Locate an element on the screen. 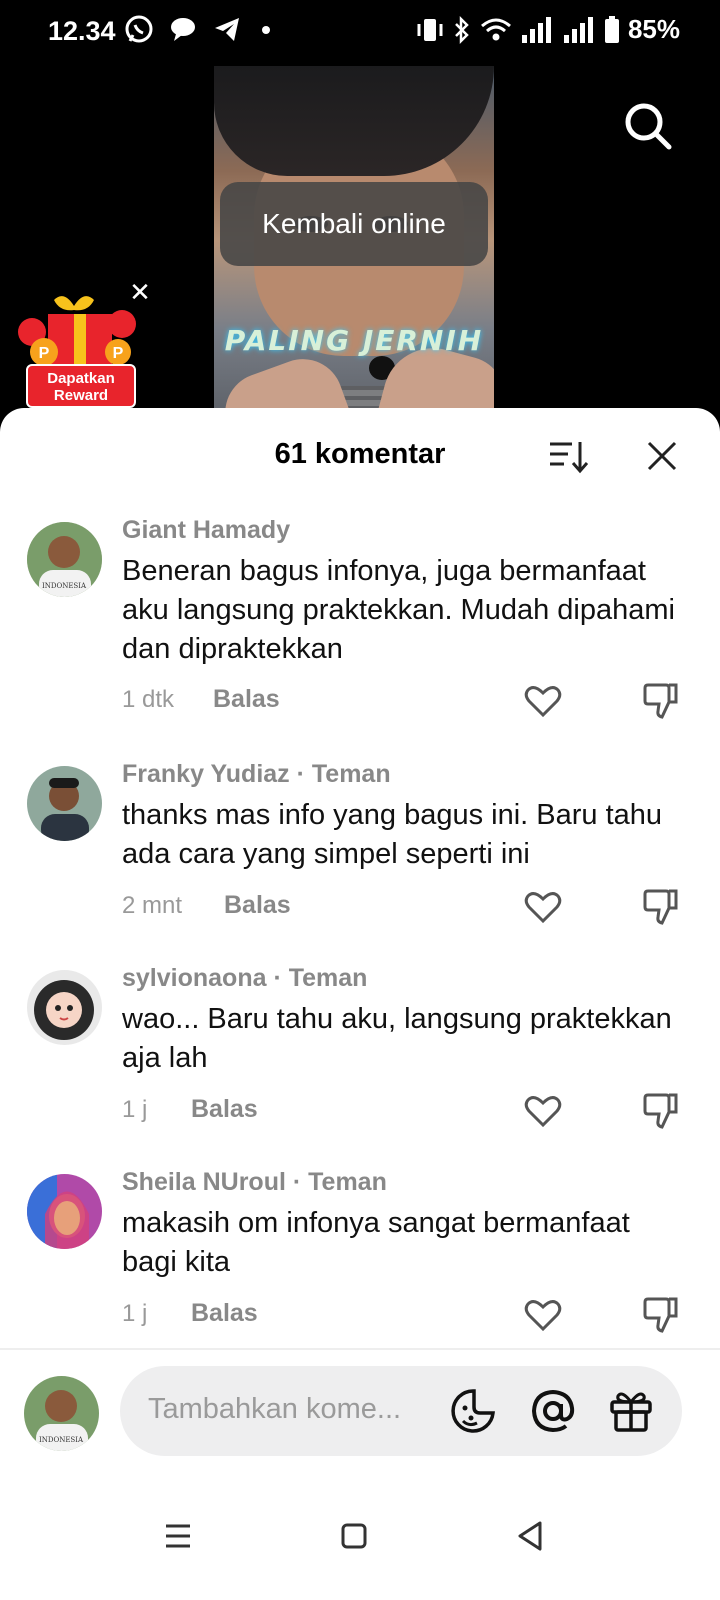  comment-username: Franky Yudiaz · Teman is located at coordinates (256, 774).